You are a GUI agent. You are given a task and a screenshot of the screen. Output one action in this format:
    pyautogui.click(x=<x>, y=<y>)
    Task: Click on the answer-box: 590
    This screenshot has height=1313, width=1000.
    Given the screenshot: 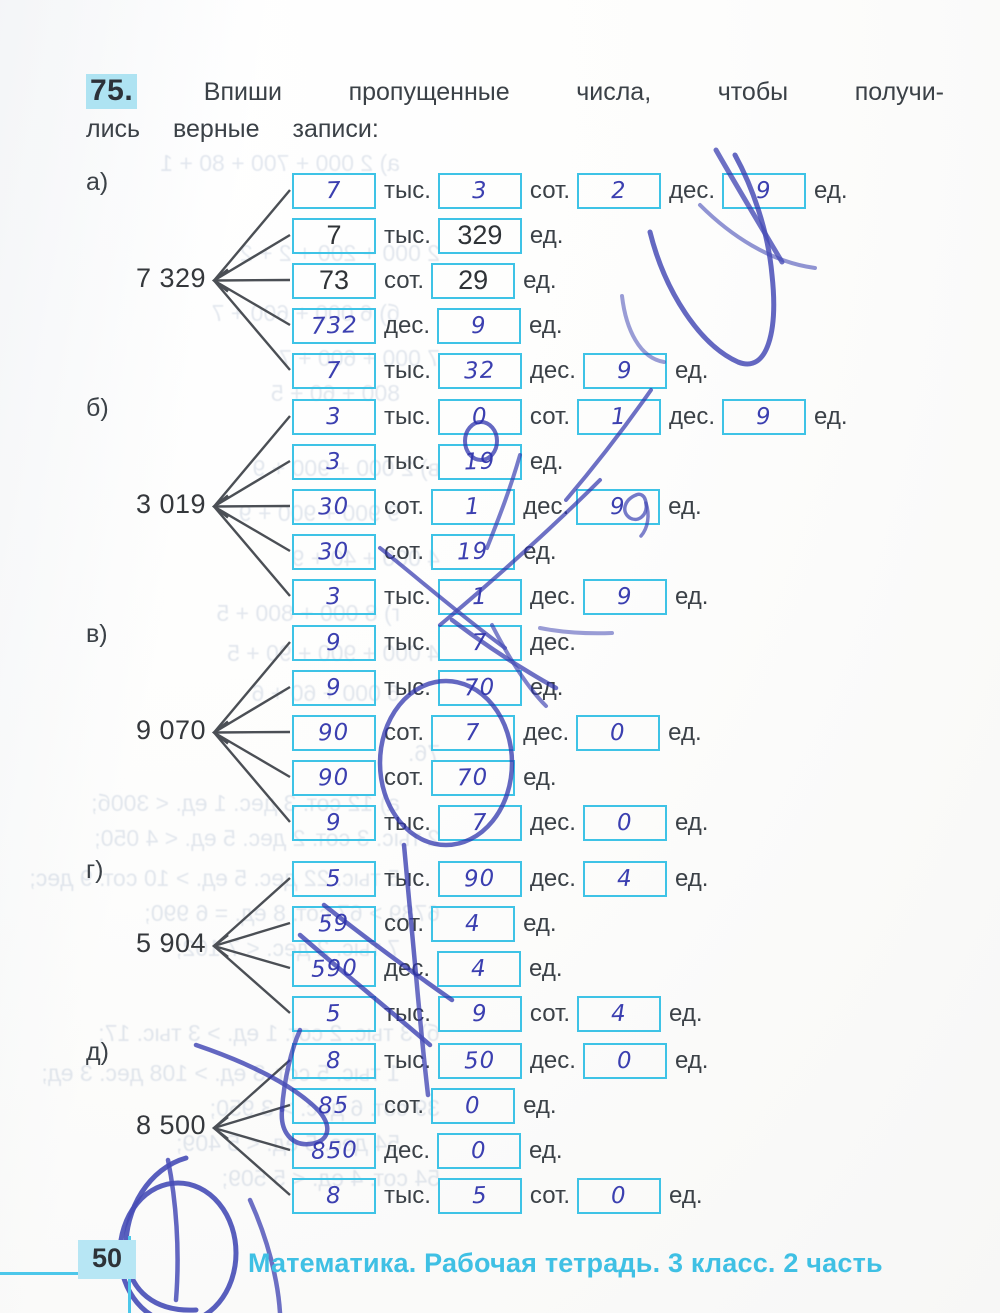 What is the action you would take?
    pyautogui.click(x=334, y=968)
    